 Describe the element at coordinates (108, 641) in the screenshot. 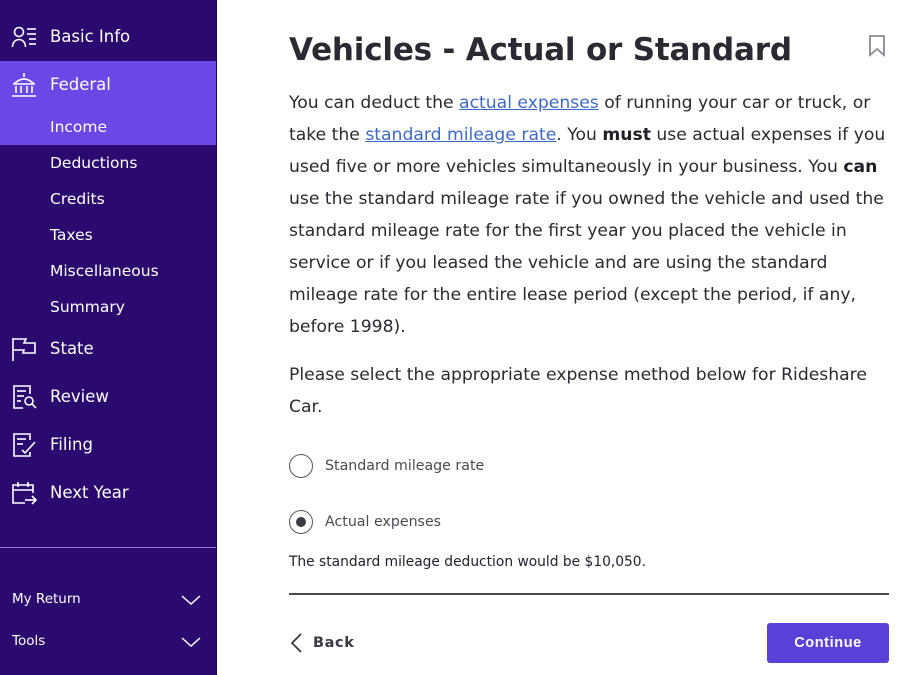

I see `tools-section: Tools` at that location.